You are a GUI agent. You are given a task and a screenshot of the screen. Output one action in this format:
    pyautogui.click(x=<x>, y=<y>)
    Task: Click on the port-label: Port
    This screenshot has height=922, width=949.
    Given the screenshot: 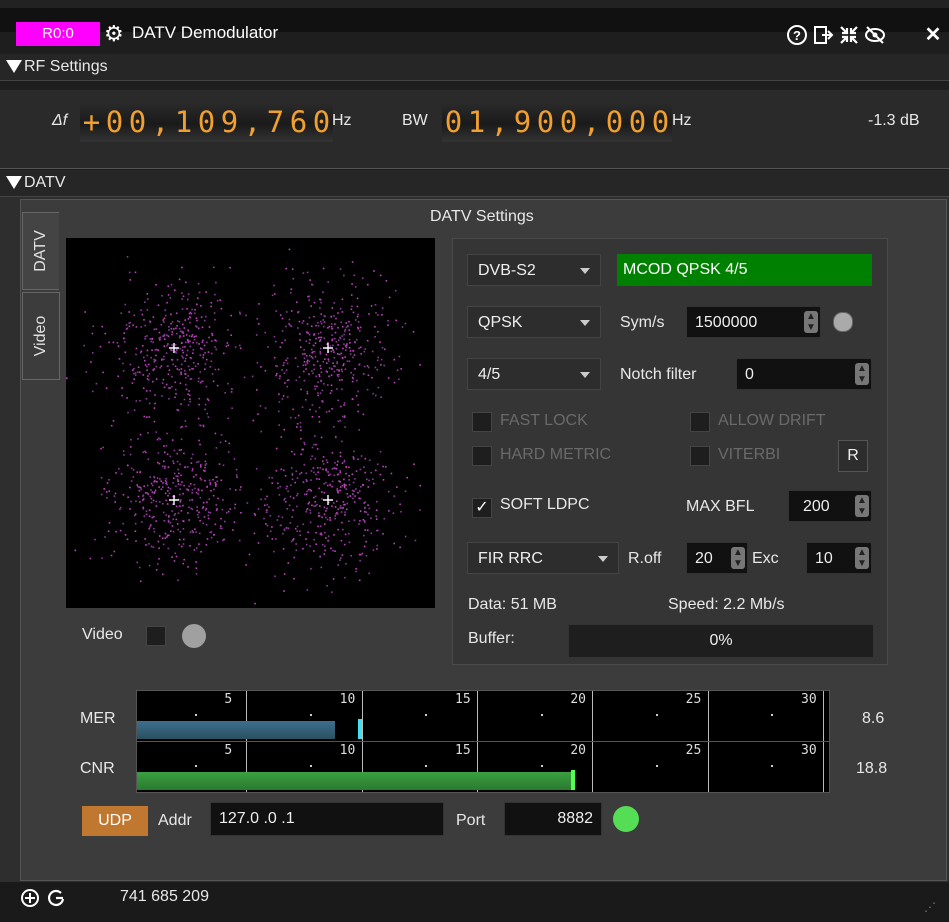 What is the action you would take?
    pyautogui.click(x=471, y=820)
    